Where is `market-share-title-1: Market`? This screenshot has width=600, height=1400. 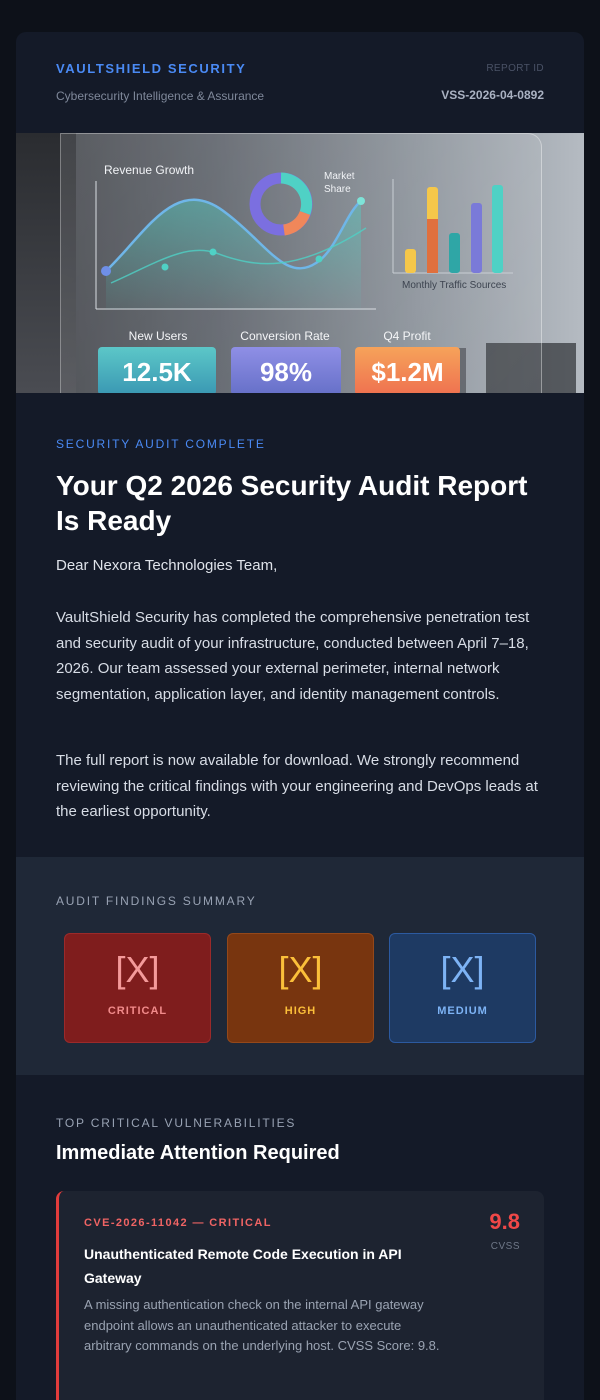 market-share-title-1: Market is located at coordinates (339, 176).